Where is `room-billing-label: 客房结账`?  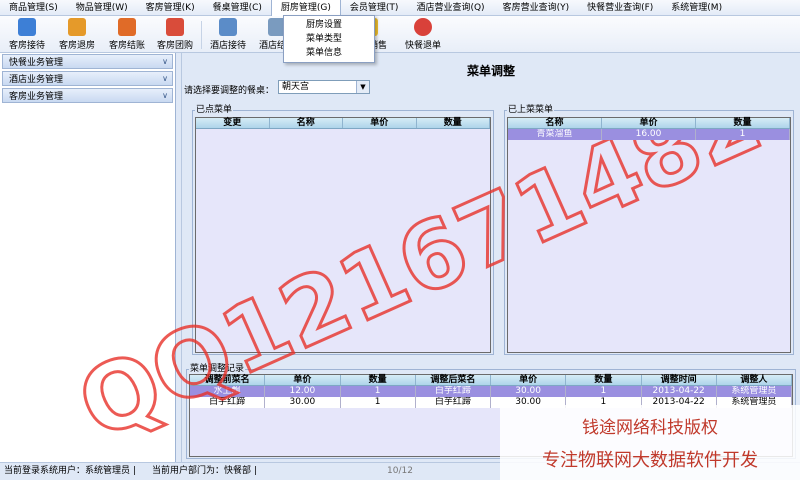 room-billing-label: 客房结账 is located at coordinates (126, 46).